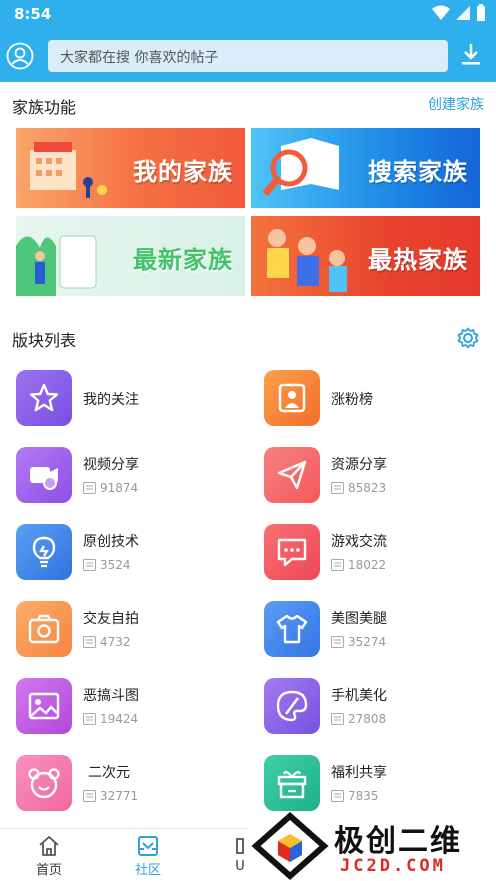 This screenshot has height=881, width=496. Describe the element at coordinates (115, 642) in the screenshot. I see `post-count-value: 4732` at that location.